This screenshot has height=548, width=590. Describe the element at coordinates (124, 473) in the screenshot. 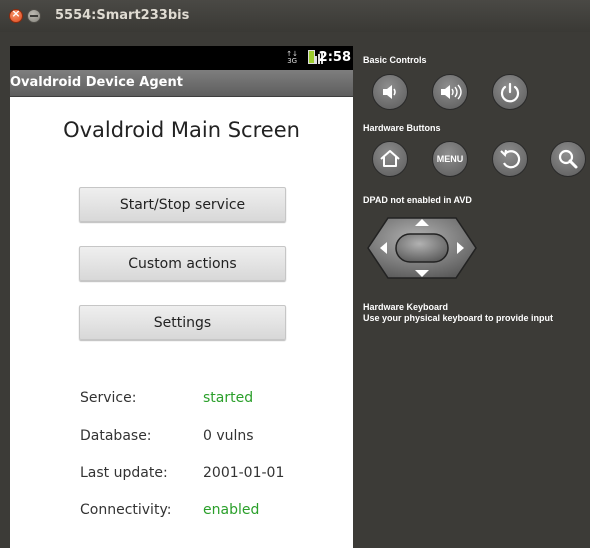

I see `last-update-label: Last update:` at that location.